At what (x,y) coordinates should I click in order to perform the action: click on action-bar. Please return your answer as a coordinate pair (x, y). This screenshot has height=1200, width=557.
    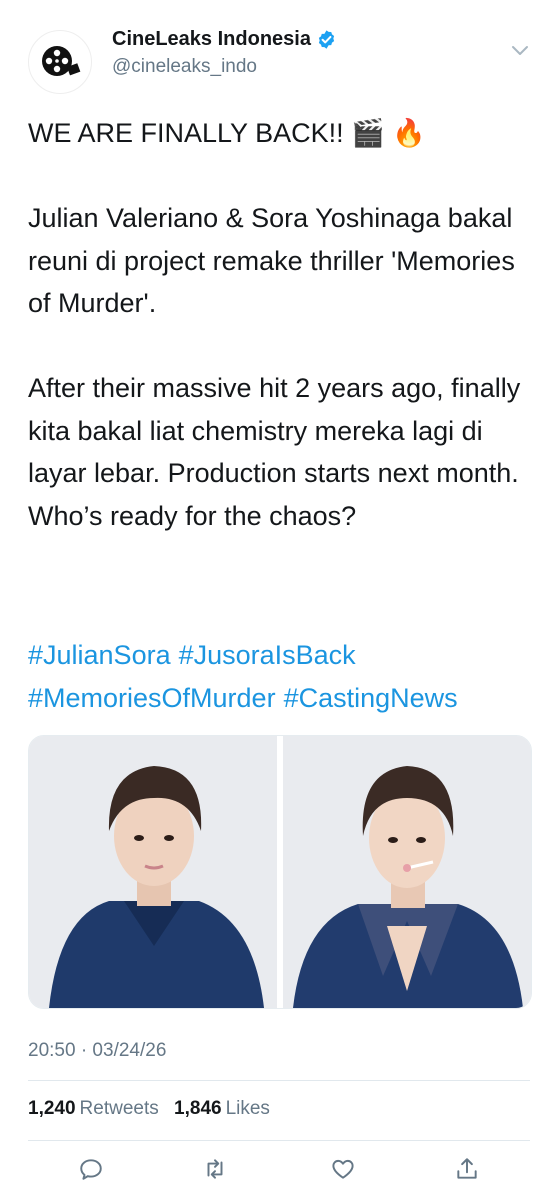
    Looking at the image, I should click on (278, 1168).